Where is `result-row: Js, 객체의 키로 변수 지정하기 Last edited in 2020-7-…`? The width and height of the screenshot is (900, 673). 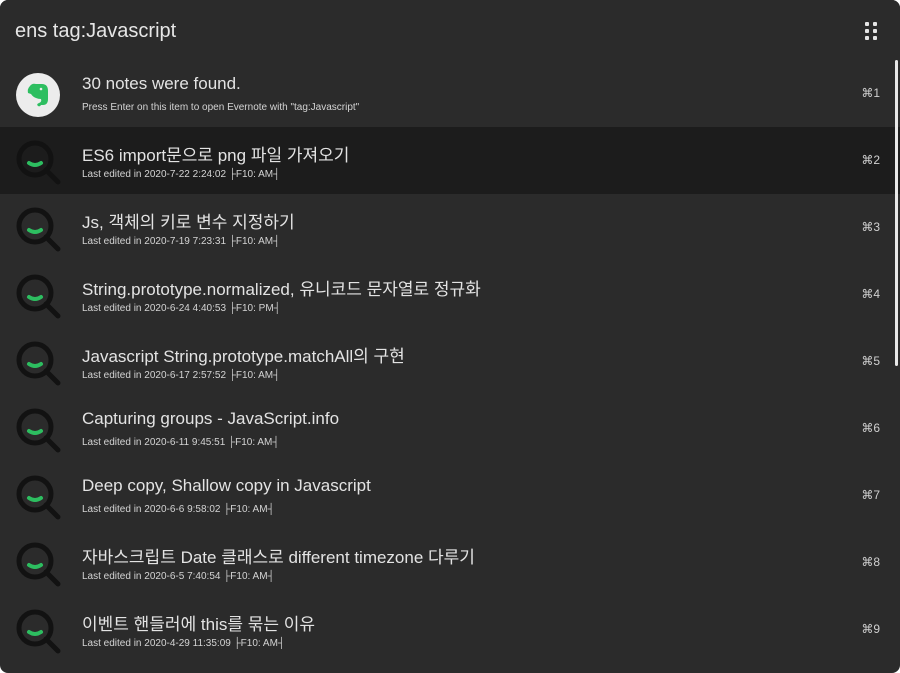
result-row: Js, 객체의 키로 변수 지정하기 Last edited in 2020-7-… is located at coordinates (450, 227).